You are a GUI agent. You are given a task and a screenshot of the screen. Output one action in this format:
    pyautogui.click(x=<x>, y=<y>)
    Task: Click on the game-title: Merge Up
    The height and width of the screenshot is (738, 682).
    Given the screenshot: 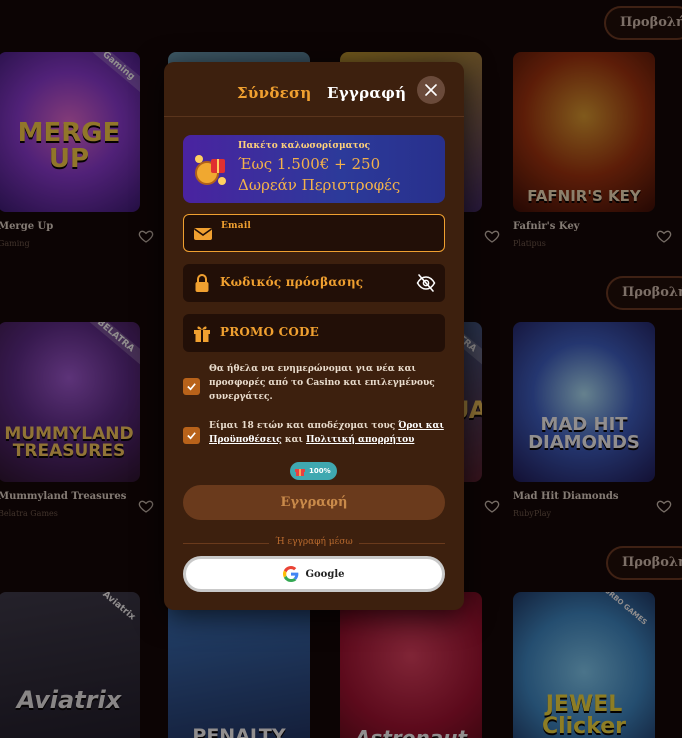 What is the action you would take?
    pyautogui.click(x=26, y=226)
    